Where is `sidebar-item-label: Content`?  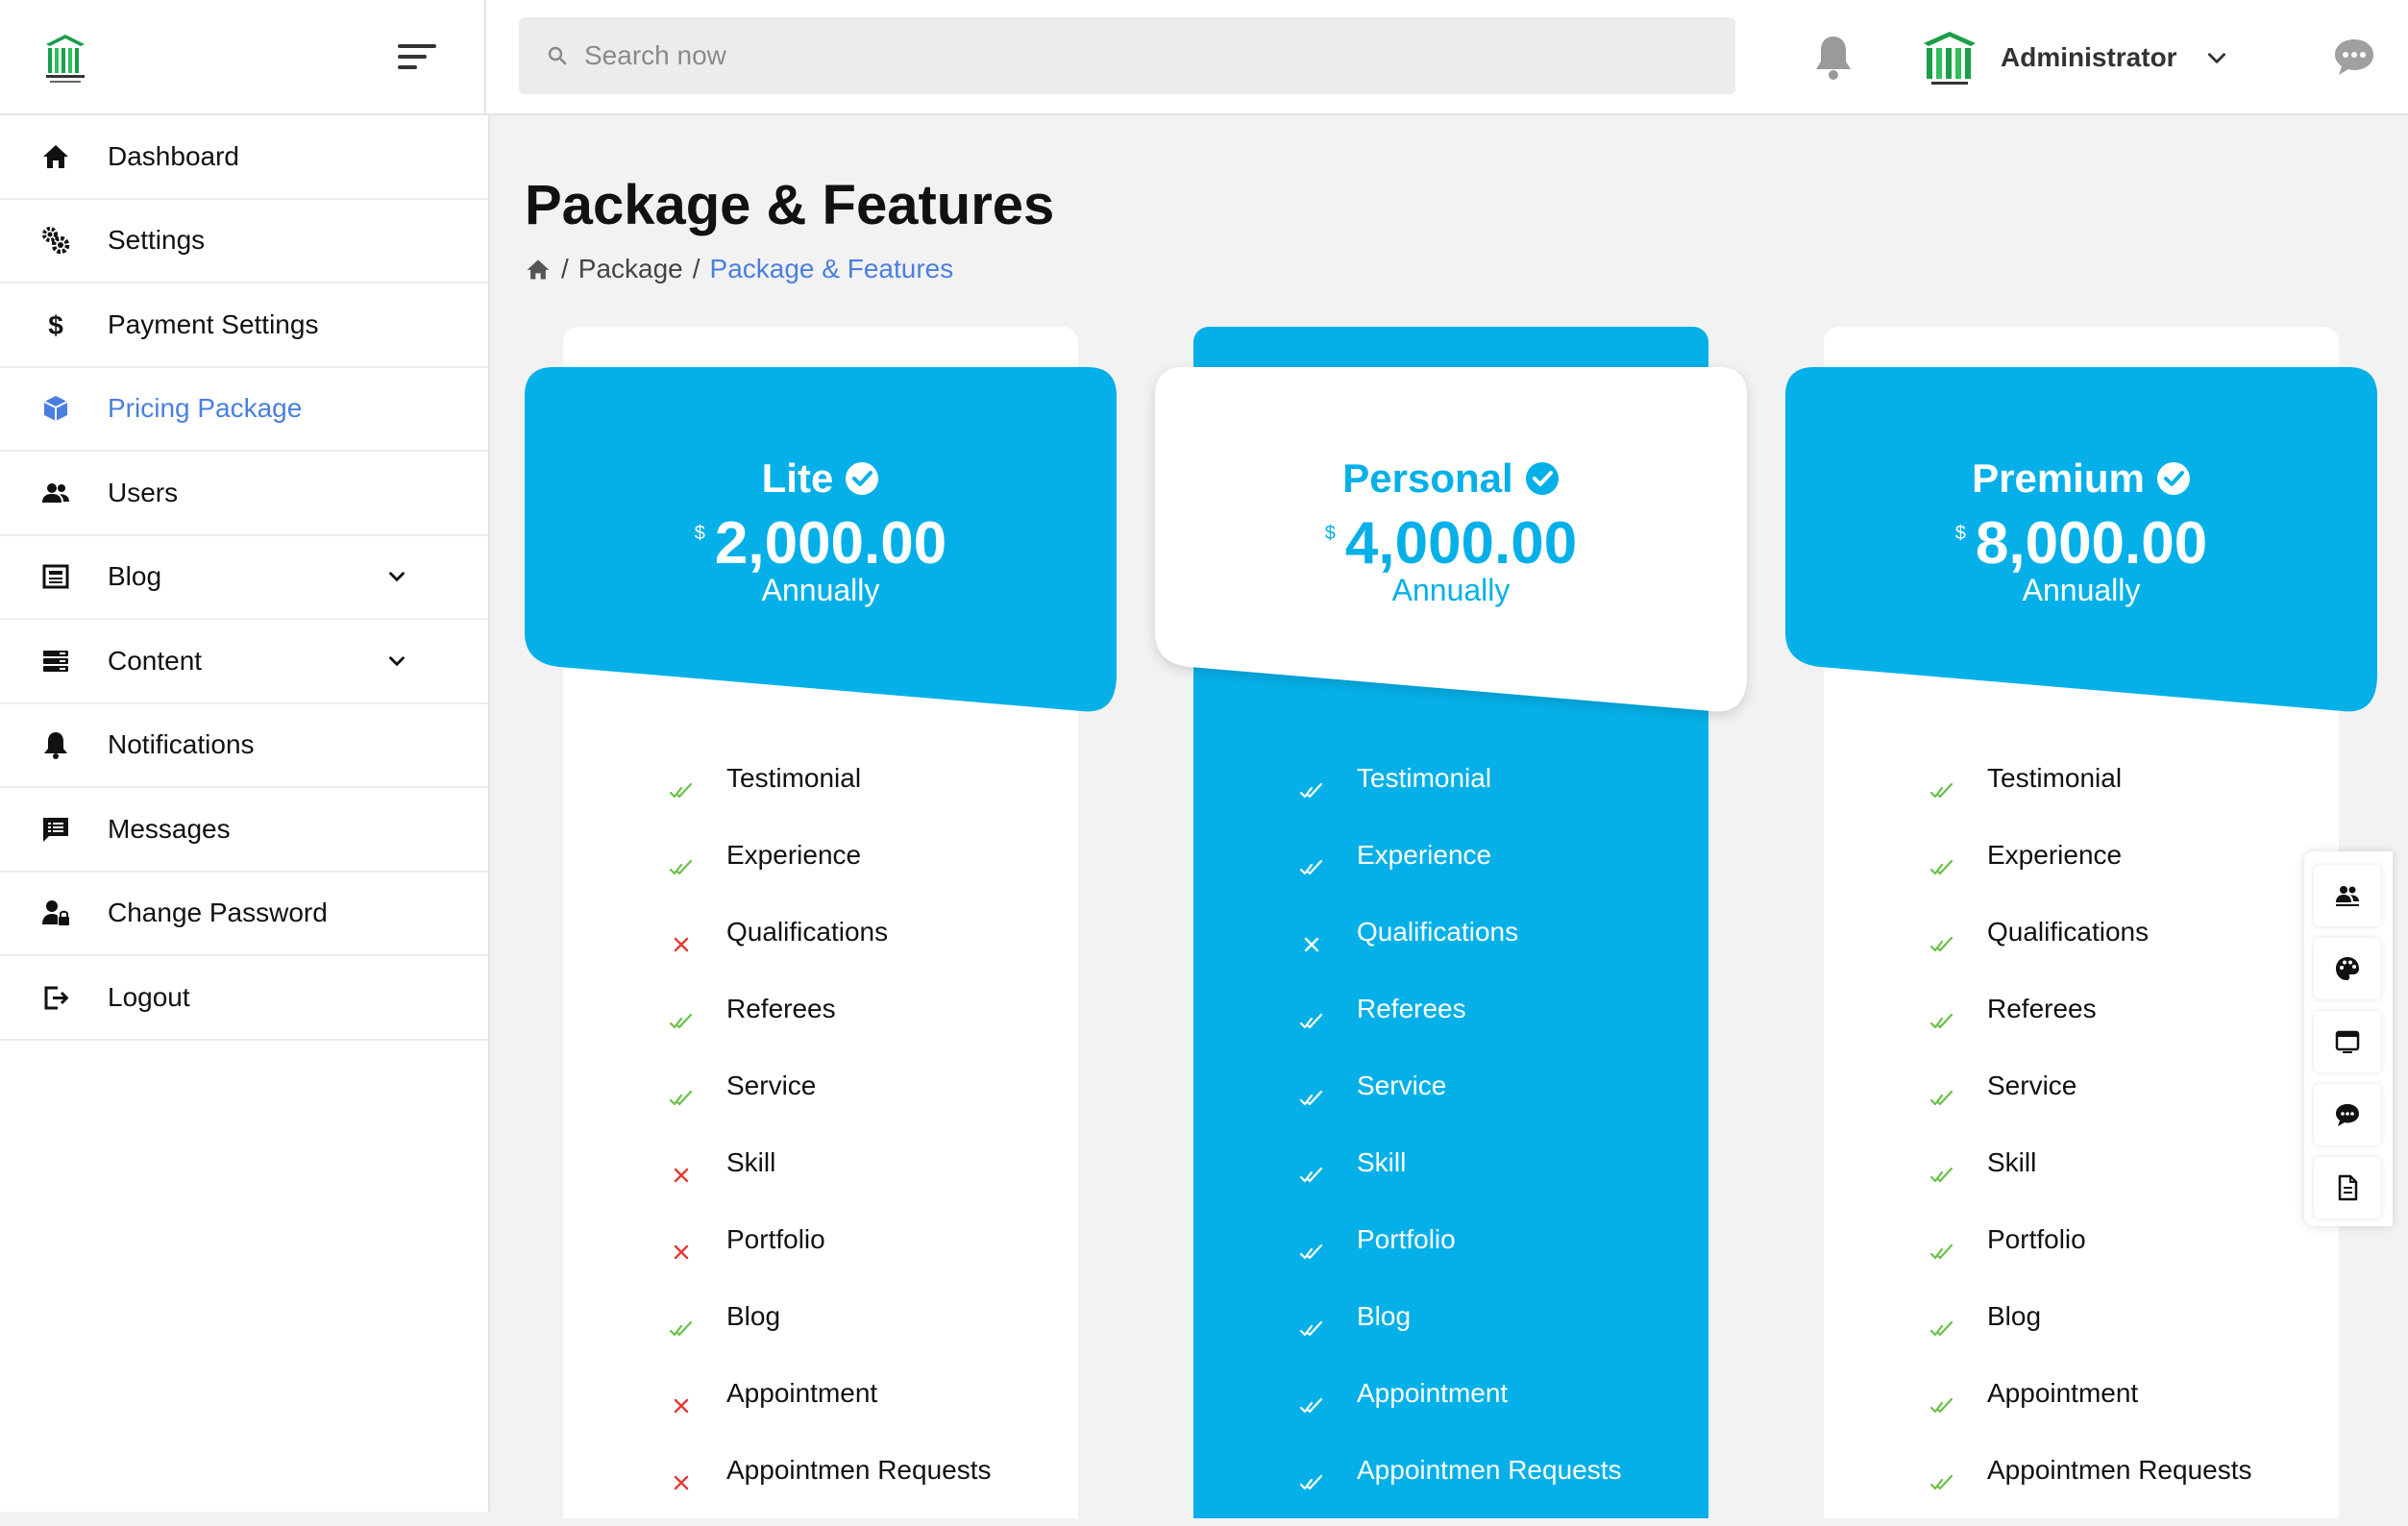
sidebar-item-label: Content is located at coordinates (155, 660).